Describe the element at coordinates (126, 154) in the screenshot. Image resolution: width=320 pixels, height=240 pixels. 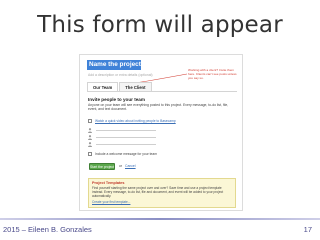
I see `welcome-message-label: Include a welcome message for your team` at that location.